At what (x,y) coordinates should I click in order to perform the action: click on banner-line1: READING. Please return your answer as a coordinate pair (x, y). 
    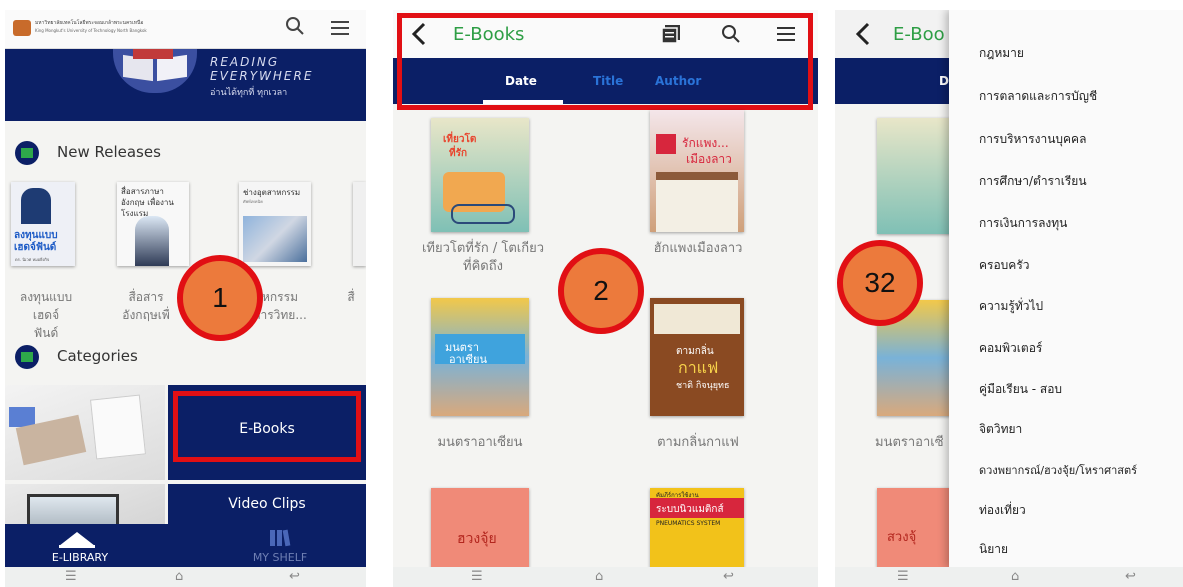
    Looking at the image, I should click on (245, 62).